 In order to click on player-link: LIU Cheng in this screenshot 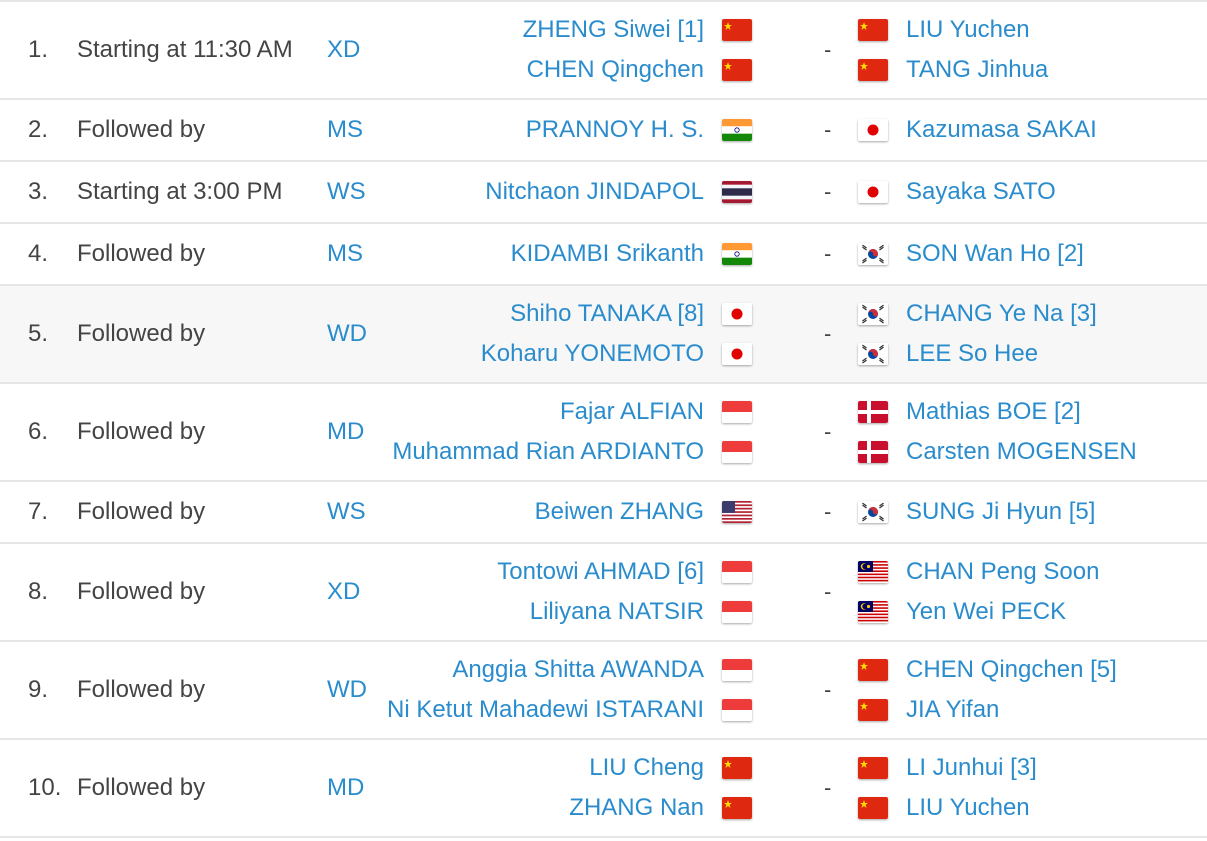, I will do `click(670, 768)`.